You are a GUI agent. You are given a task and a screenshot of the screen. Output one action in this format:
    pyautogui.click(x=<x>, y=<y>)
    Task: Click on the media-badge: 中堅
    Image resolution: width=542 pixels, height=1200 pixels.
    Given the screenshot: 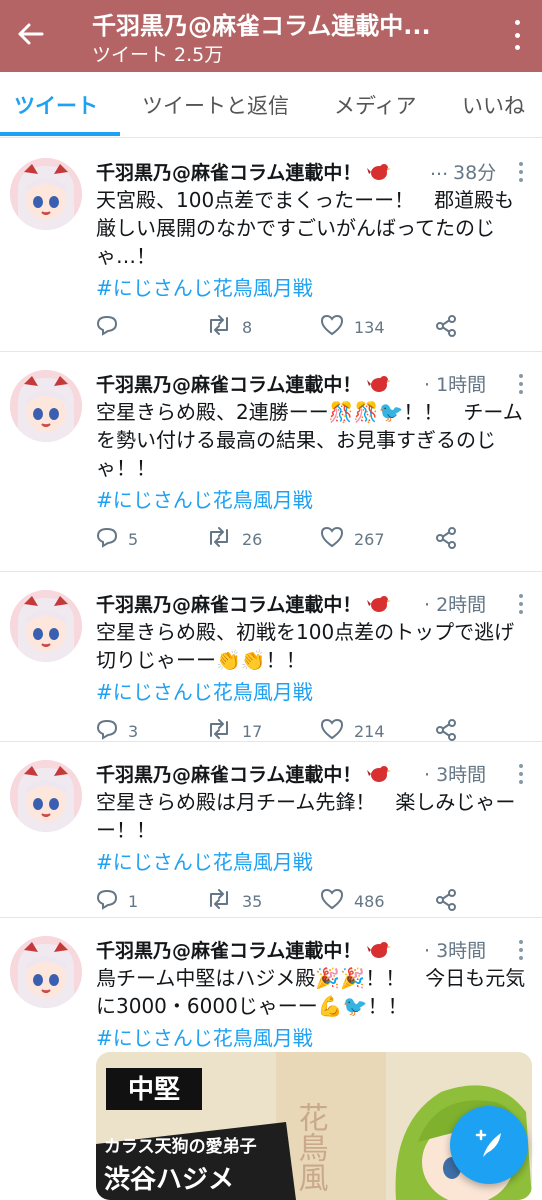 What is the action you would take?
    pyautogui.click(x=154, y=1090)
    